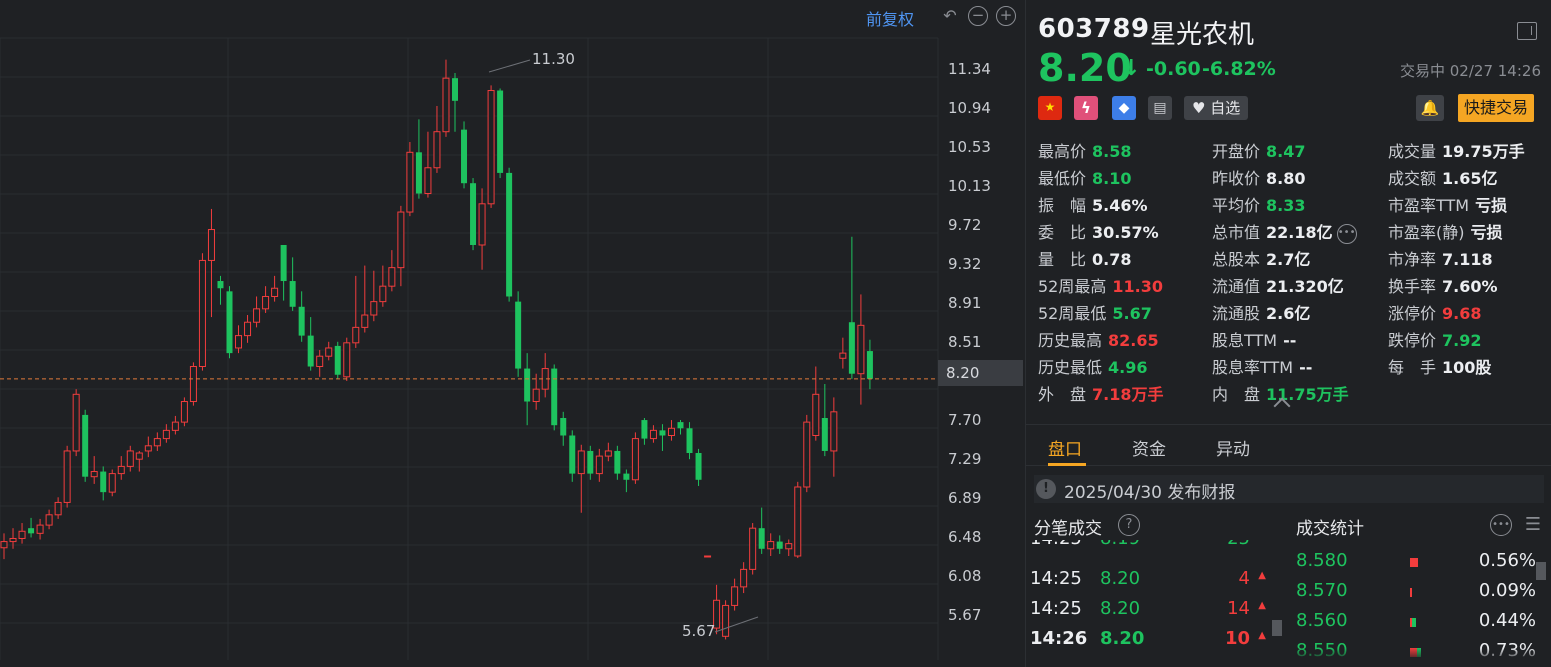  Describe the element at coordinates (1501, 525) in the screenshot. I see `more-options-icon: •••` at that location.